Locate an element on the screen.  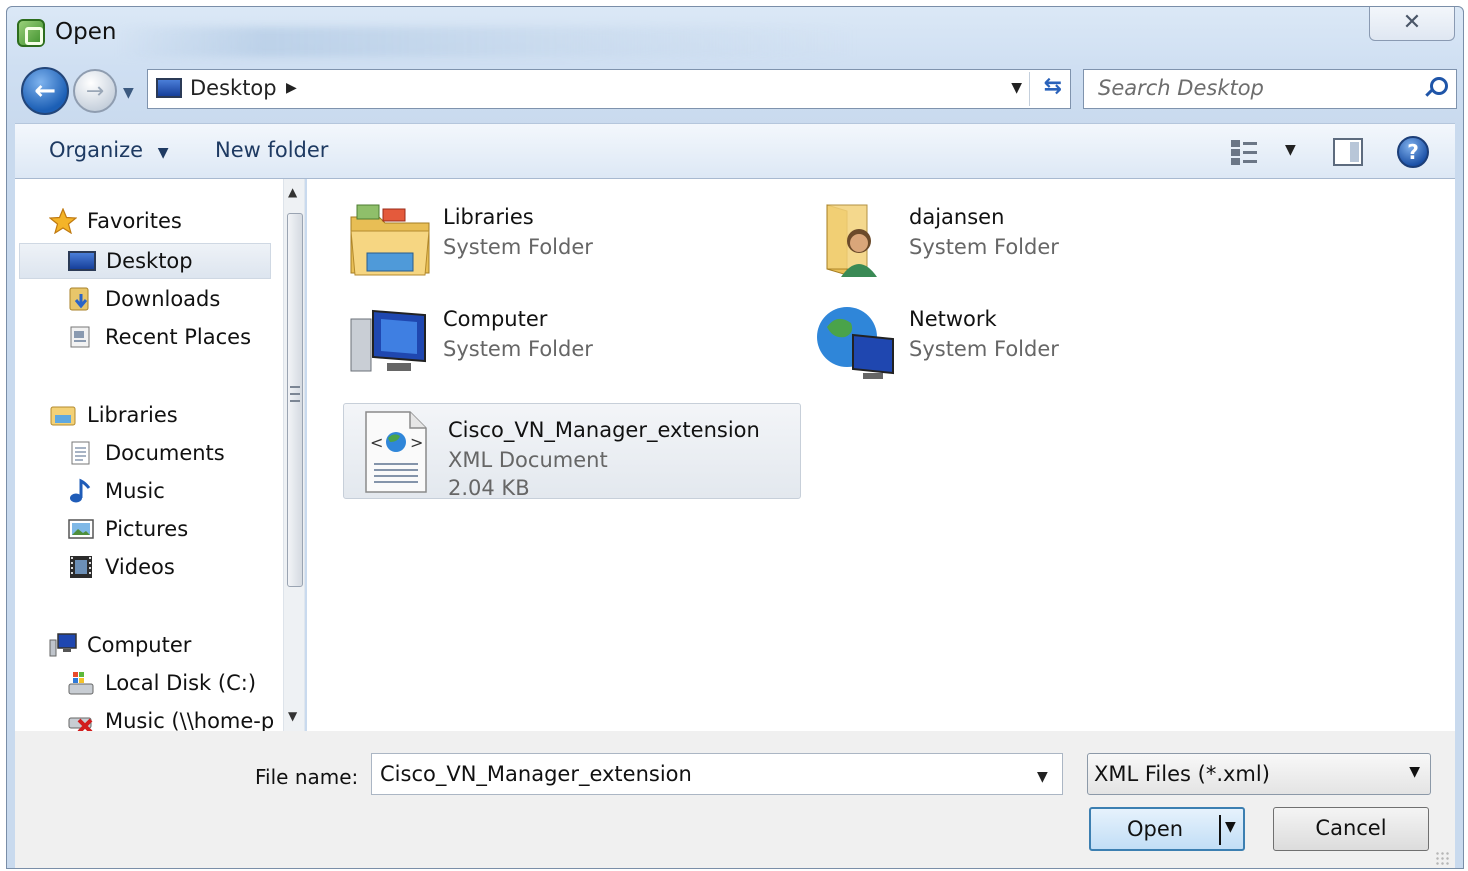
scroll-thumb is located at coordinates (295, 400).